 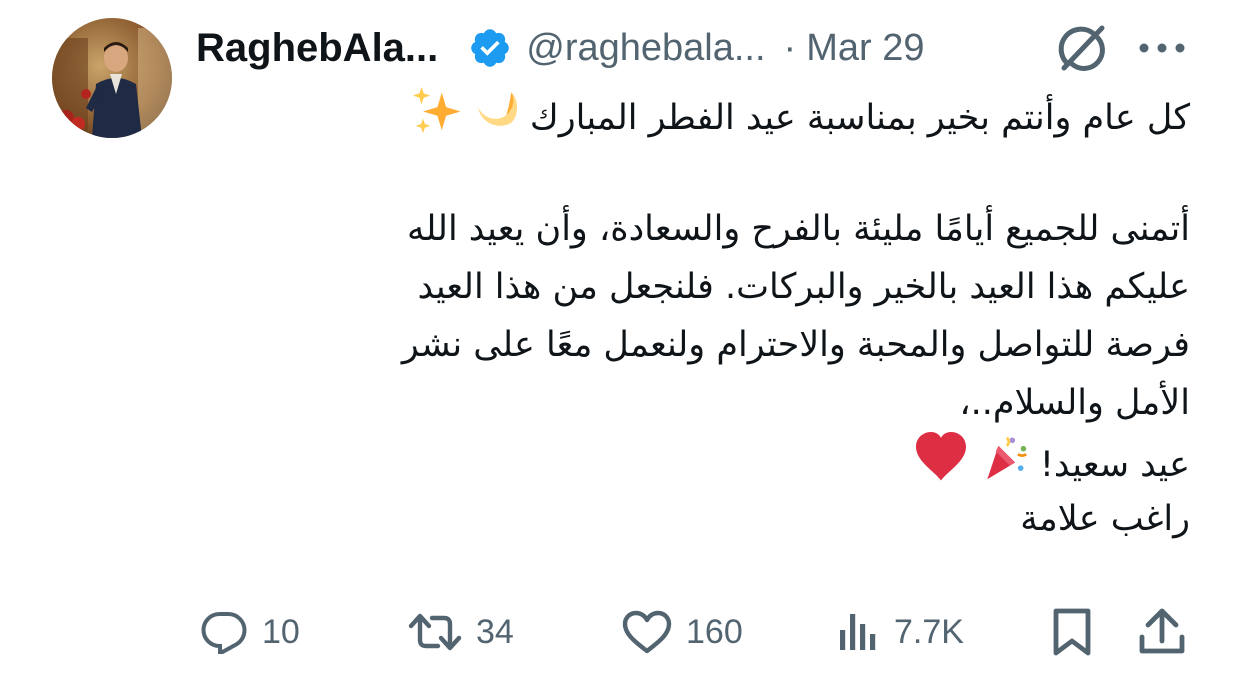 What do you see at coordinates (435, 632) in the screenshot?
I see `retweet-icon` at bounding box center [435, 632].